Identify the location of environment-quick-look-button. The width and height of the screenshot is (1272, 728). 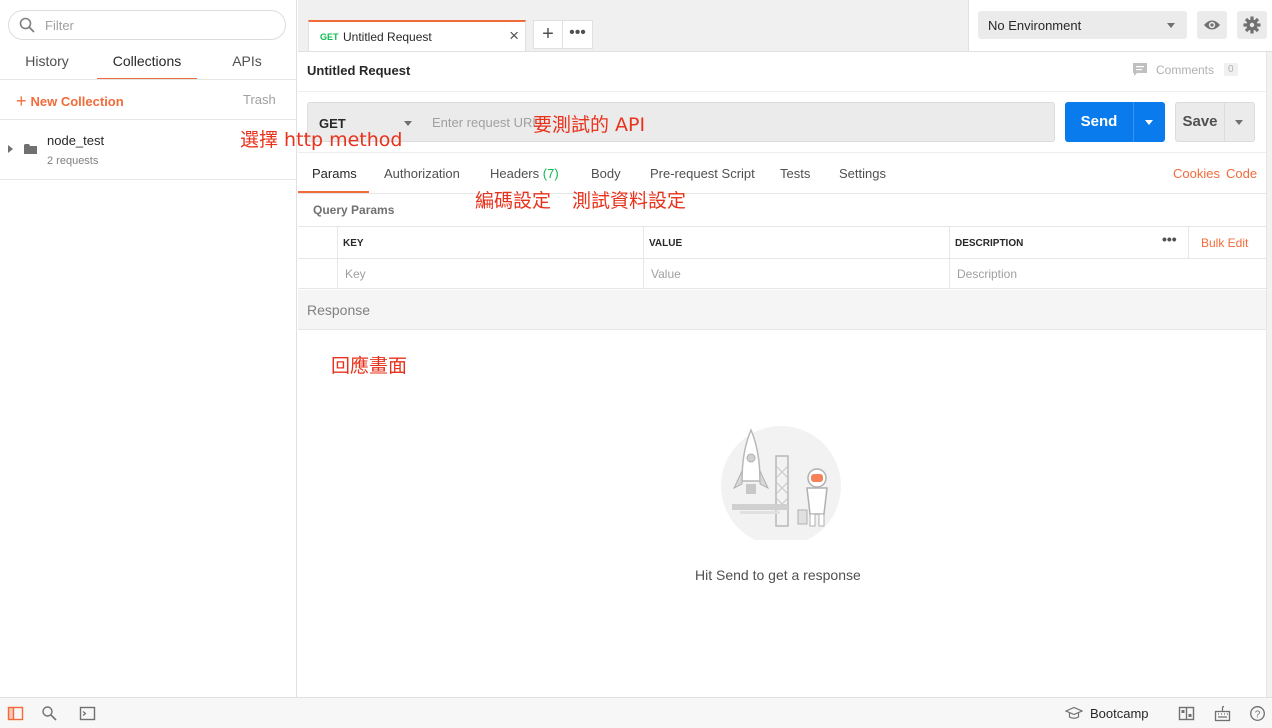
(1212, 25).